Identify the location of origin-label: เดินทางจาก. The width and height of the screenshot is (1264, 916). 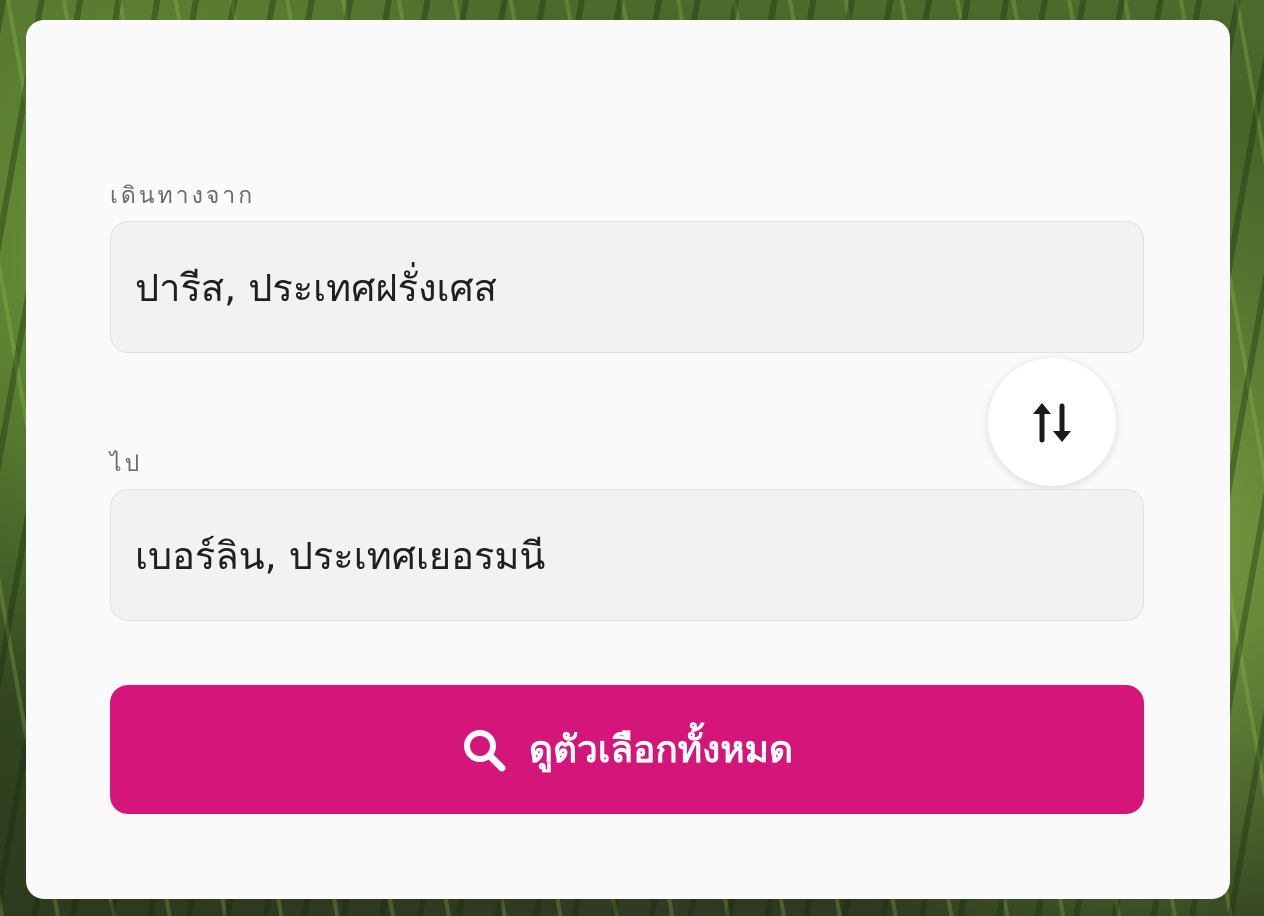
(183, 196).